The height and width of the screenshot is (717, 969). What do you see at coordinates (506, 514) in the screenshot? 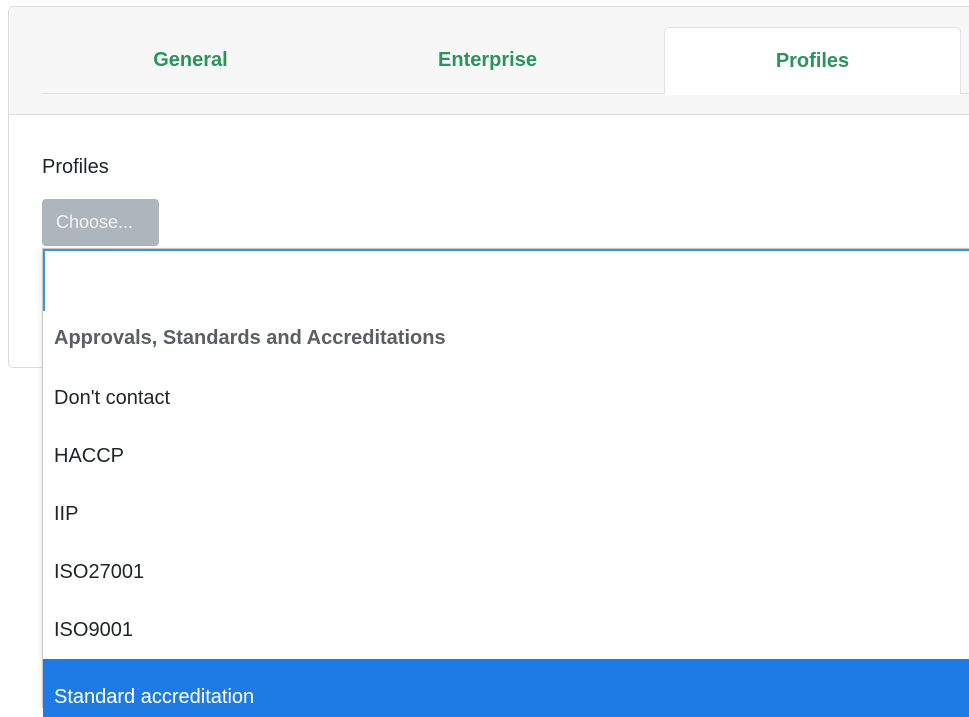
I see `option-iip: IIP` at bounding box center [506, 514].